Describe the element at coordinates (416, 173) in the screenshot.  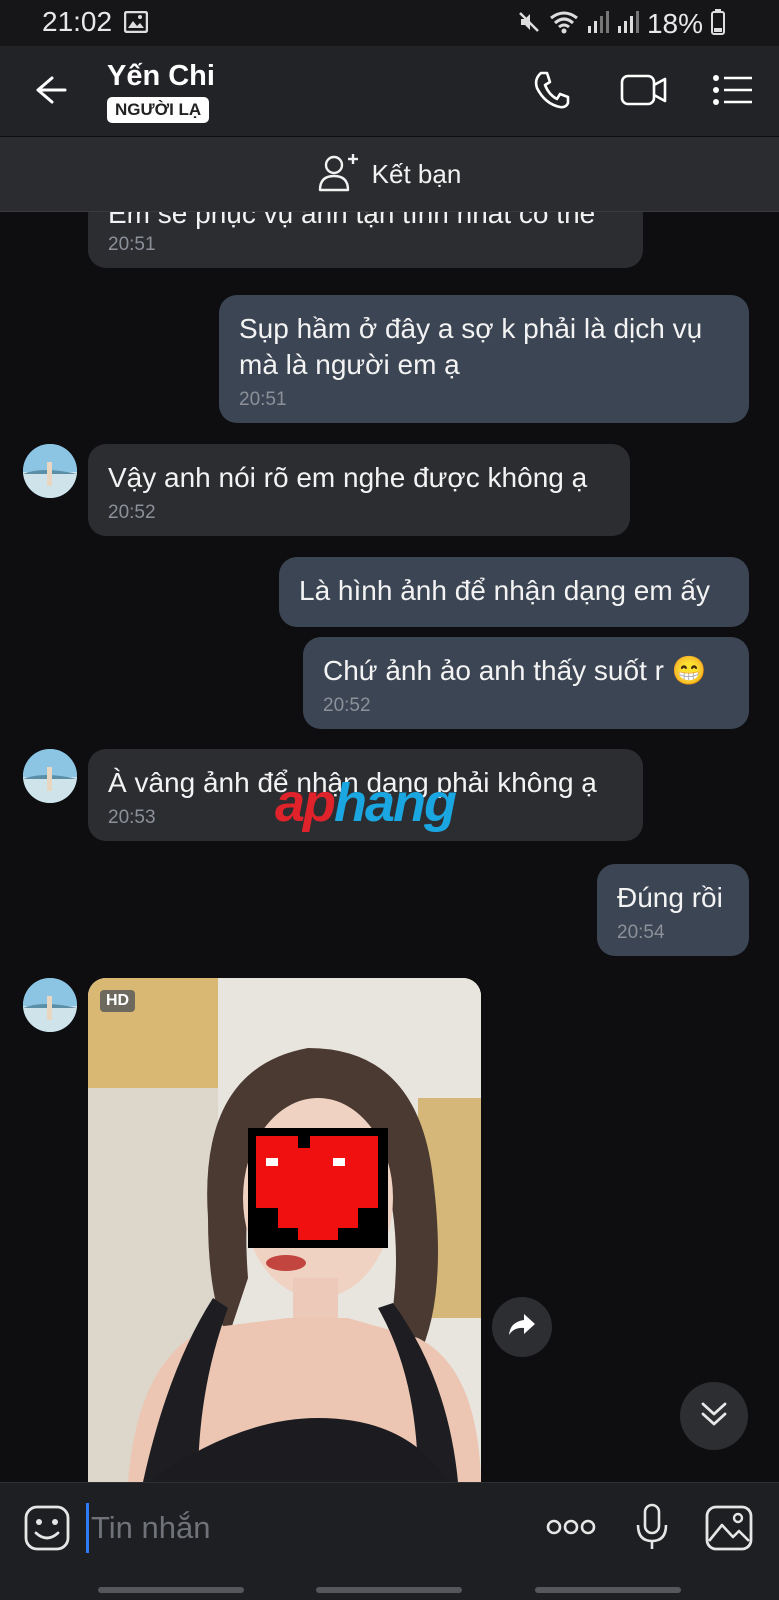
I see `add-friend-label: Kết bạn` at that location.